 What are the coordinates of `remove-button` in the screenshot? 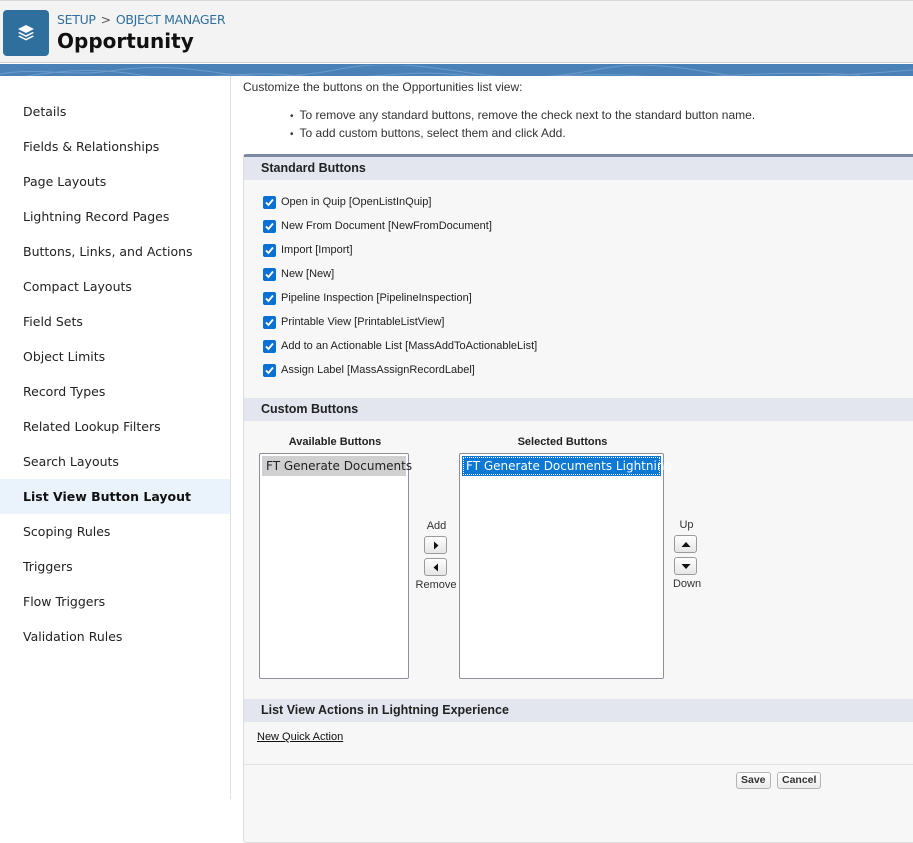 It's located at (435, 567).